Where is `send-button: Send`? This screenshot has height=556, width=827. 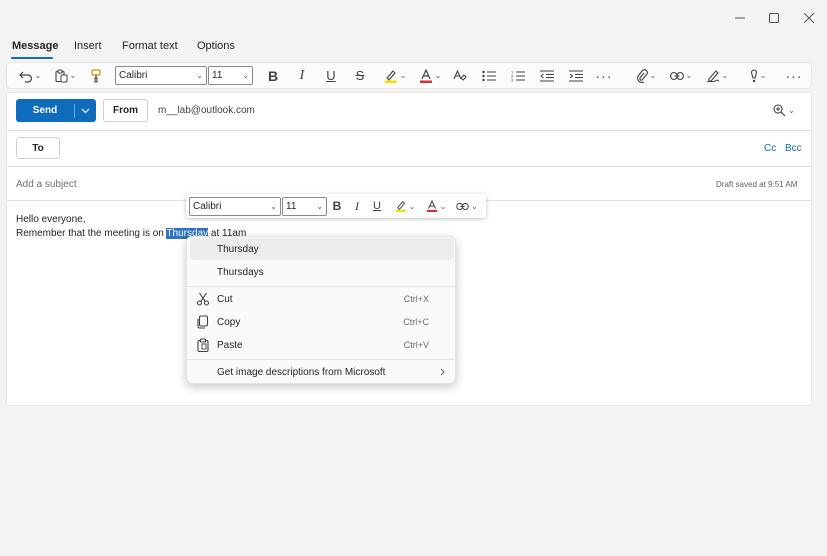 send-button: Send is located at coordinates (56, 110).